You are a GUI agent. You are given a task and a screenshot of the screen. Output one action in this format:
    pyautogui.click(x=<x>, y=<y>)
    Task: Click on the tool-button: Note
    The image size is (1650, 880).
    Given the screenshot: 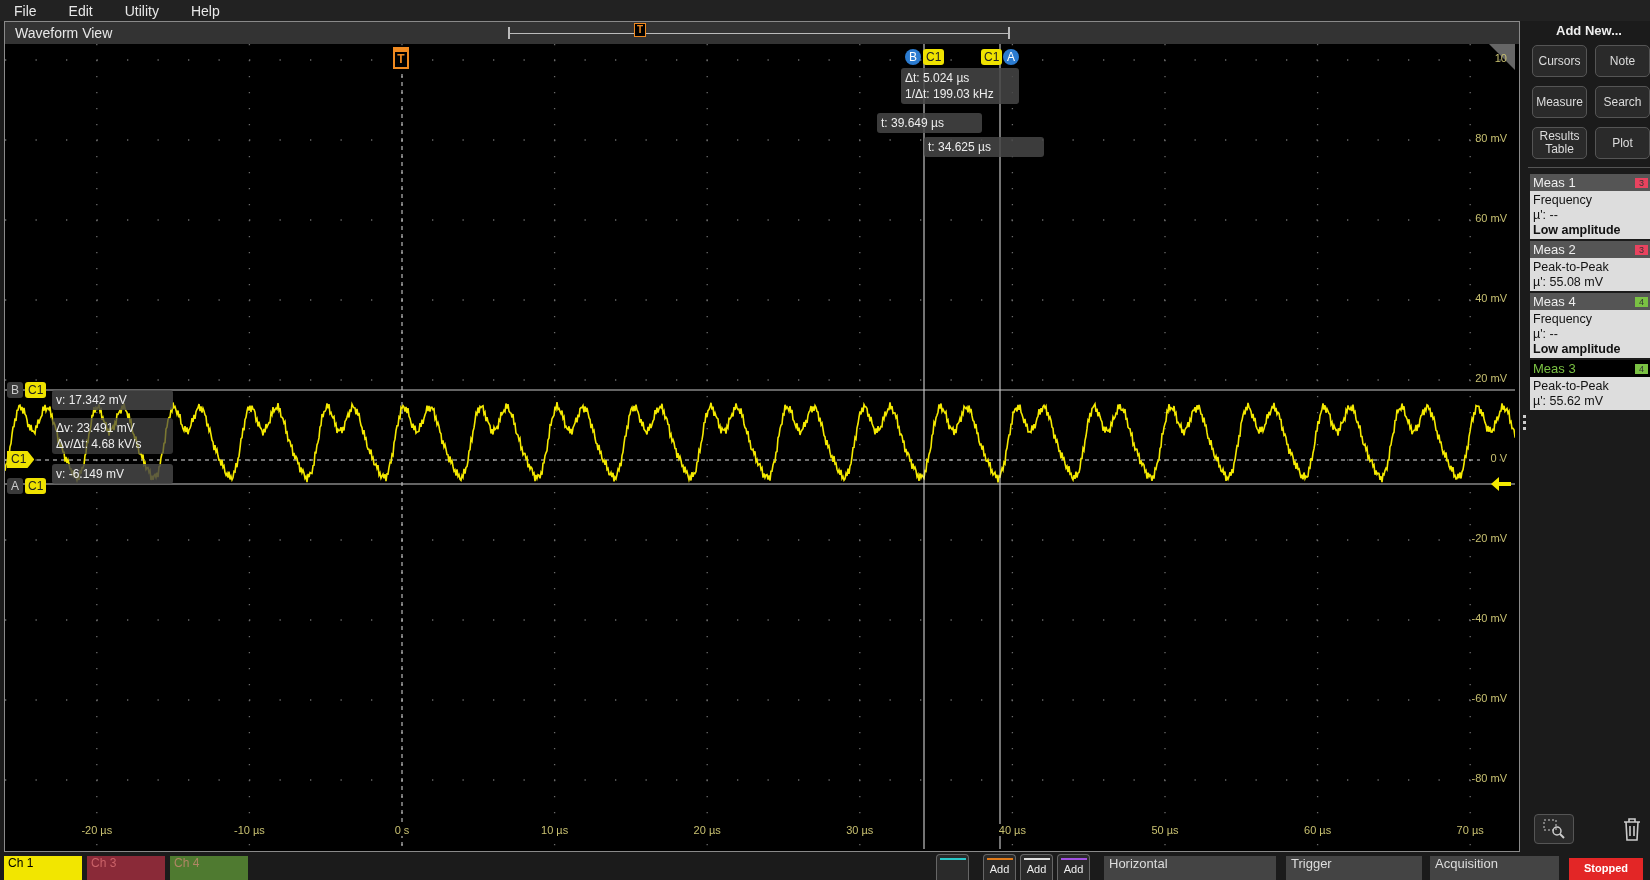 What is the action you would take?
    pyautogui.click(x=1622, y=61)
    